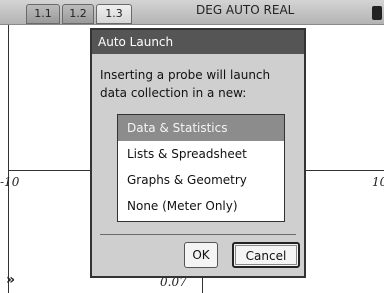  What do you see at coordinates (8, 159) in the screenshot?
I see `plot-border-left` at bounding box center [8, 159].